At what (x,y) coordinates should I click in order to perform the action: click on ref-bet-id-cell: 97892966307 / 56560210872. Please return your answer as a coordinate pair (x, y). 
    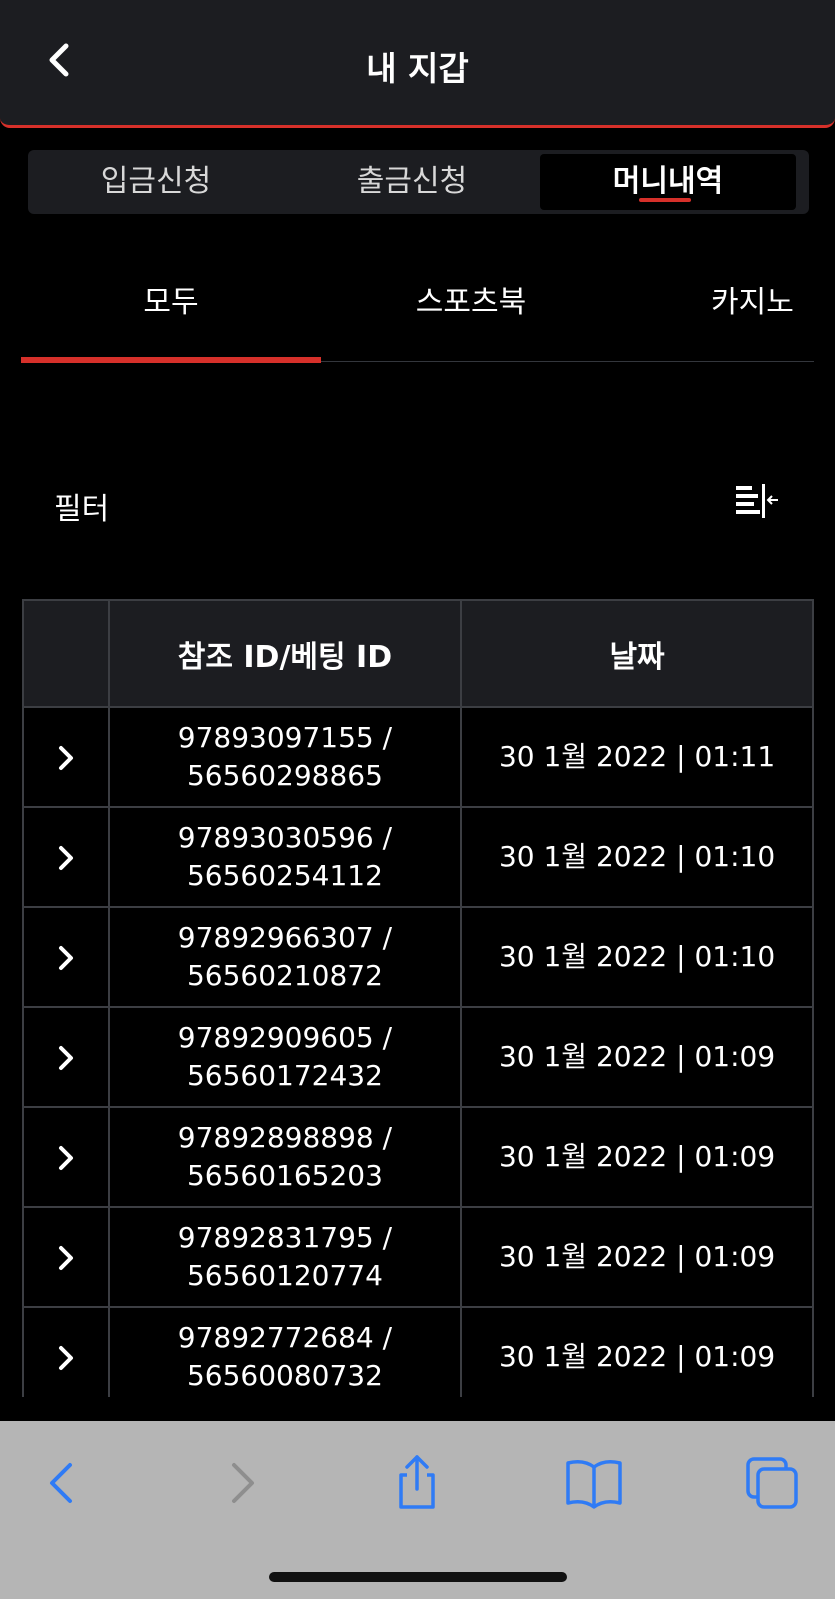
    Looking at the image, I should click on (285, 957).